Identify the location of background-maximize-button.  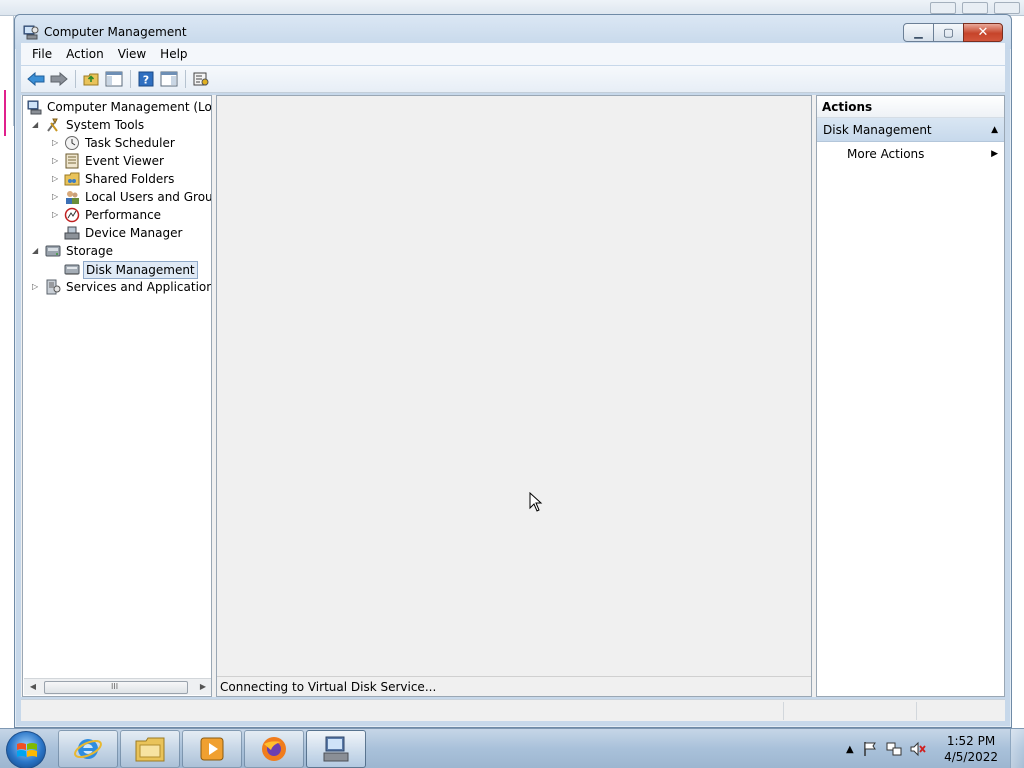
(975, 8).